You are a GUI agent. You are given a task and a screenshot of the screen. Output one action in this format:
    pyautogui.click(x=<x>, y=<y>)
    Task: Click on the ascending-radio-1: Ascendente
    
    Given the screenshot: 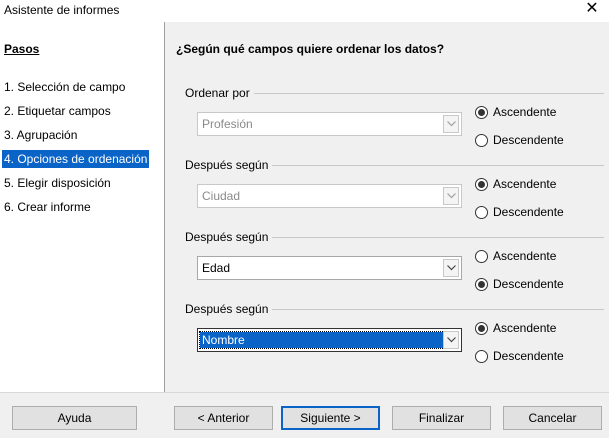 What is the action you would take?
    pyautogui.click(x=515, y=112)
    